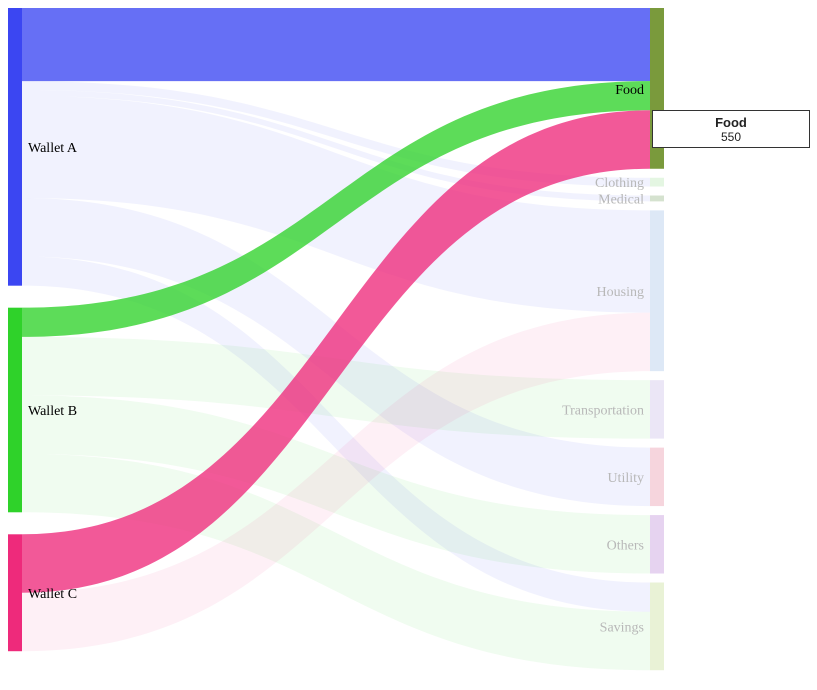 The height and width of the screenshot is (690, 817). I want to click on node-transportation, so click(657, 409).